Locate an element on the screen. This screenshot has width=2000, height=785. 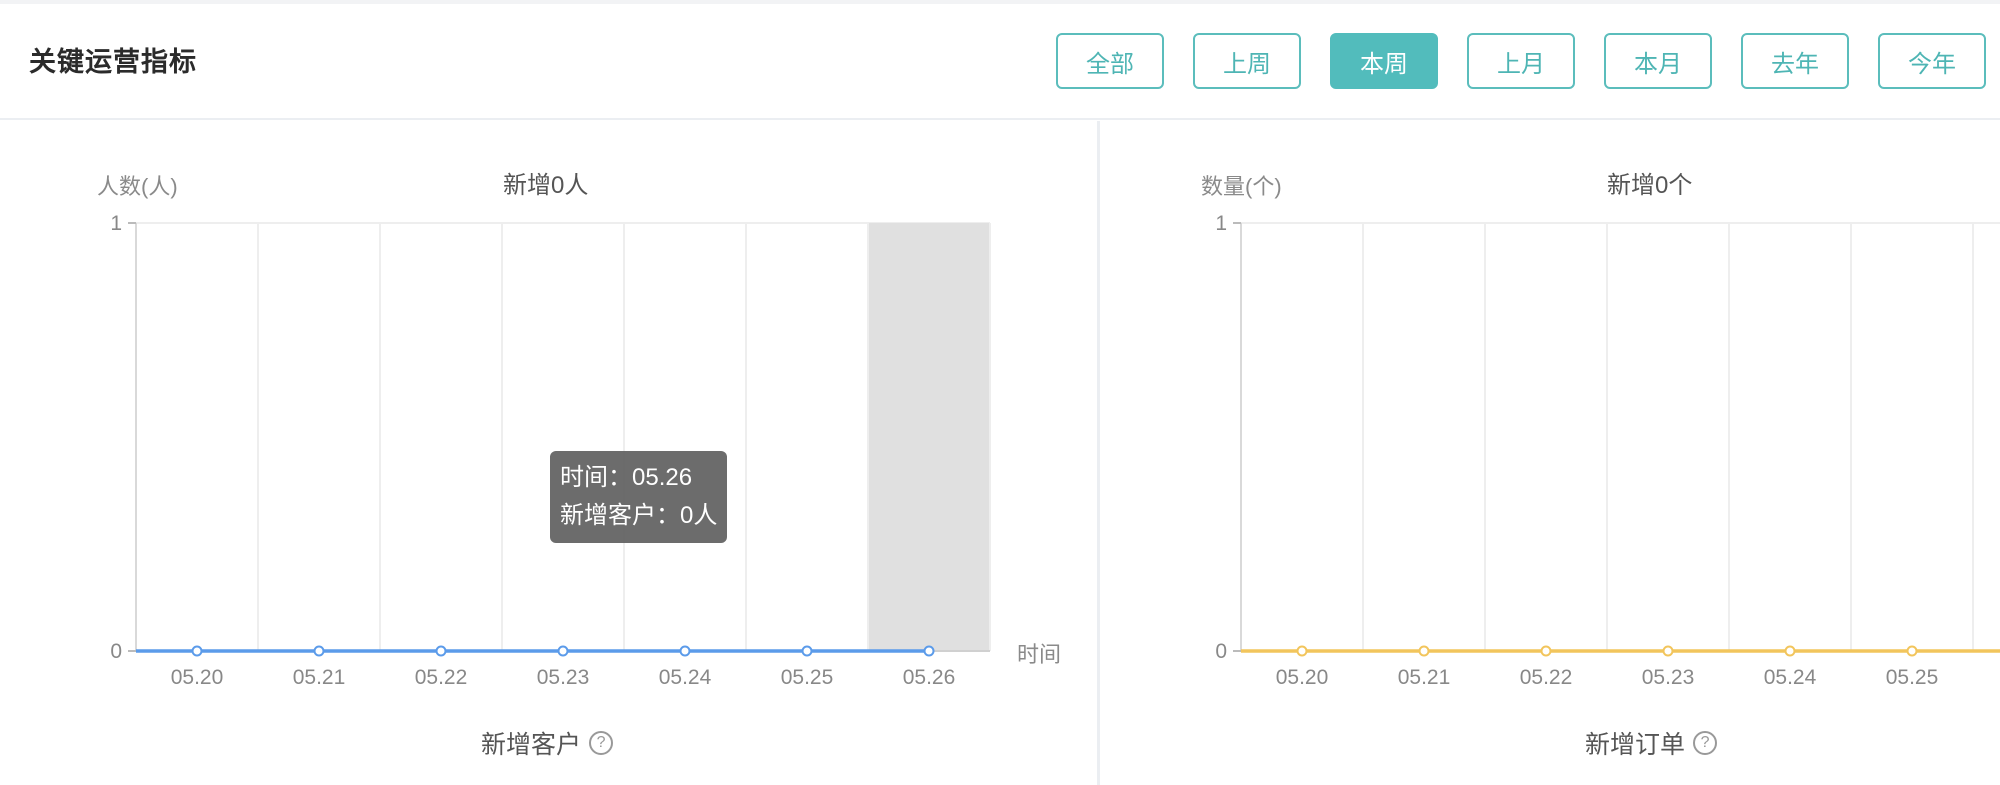
x-axis-label: 时间 is located at coordinates (1039, 654).